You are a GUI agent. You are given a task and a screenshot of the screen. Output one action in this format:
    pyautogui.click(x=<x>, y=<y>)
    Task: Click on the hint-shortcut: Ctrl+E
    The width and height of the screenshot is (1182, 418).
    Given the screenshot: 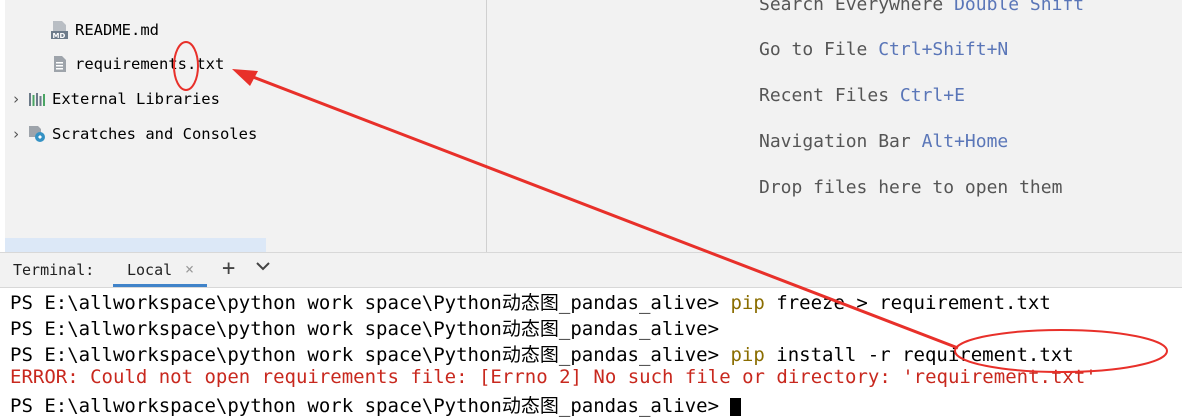 What is the action you would take?
    pyautogui.click(x=932, y=95)
    